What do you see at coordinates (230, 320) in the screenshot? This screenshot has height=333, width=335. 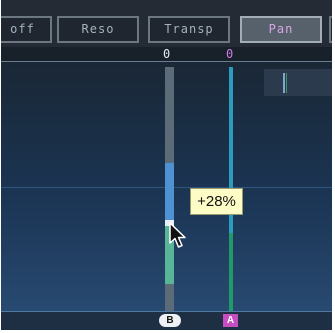 I see `marker-a-badge: A` at bounding box center [230, 320].